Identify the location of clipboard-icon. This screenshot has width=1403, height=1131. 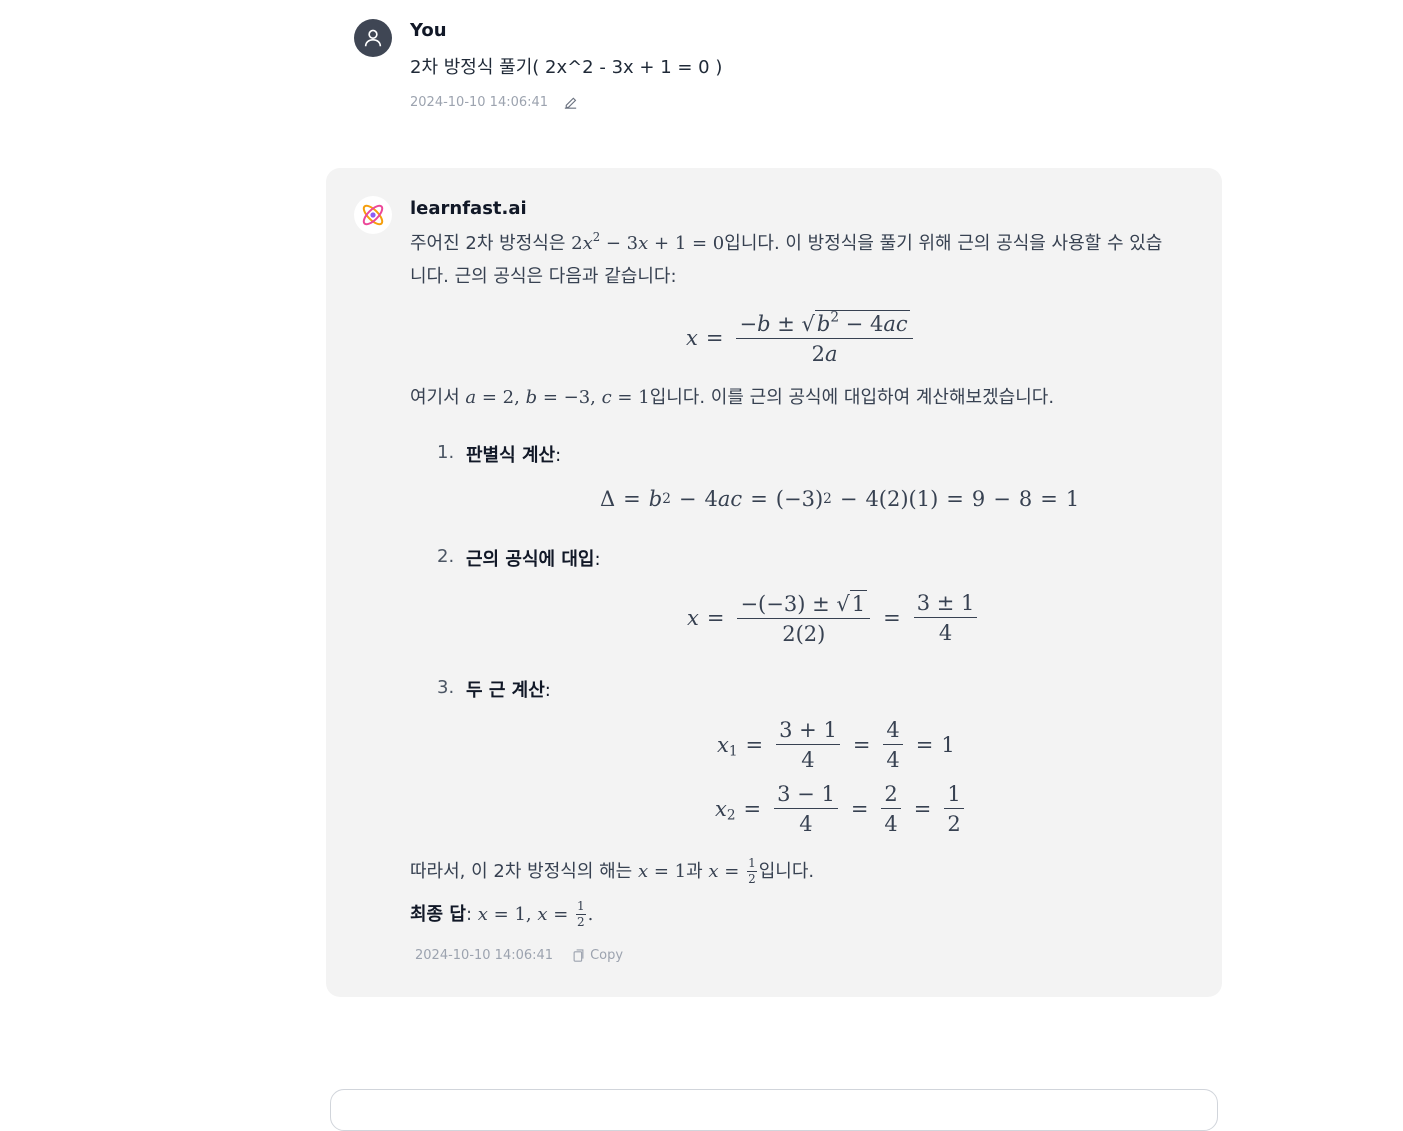
(578, 955).